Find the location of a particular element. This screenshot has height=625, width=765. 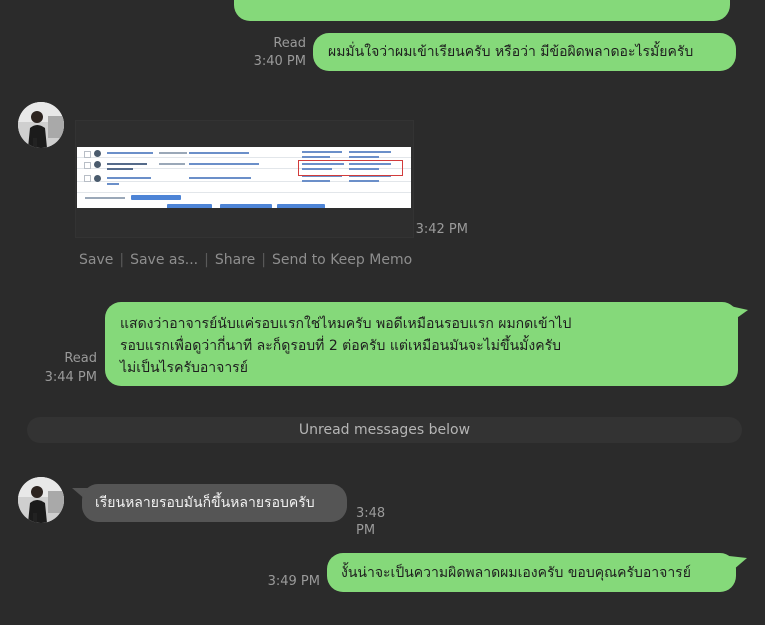

message-time: 3:44 PM is located at coordinates (70, 377).